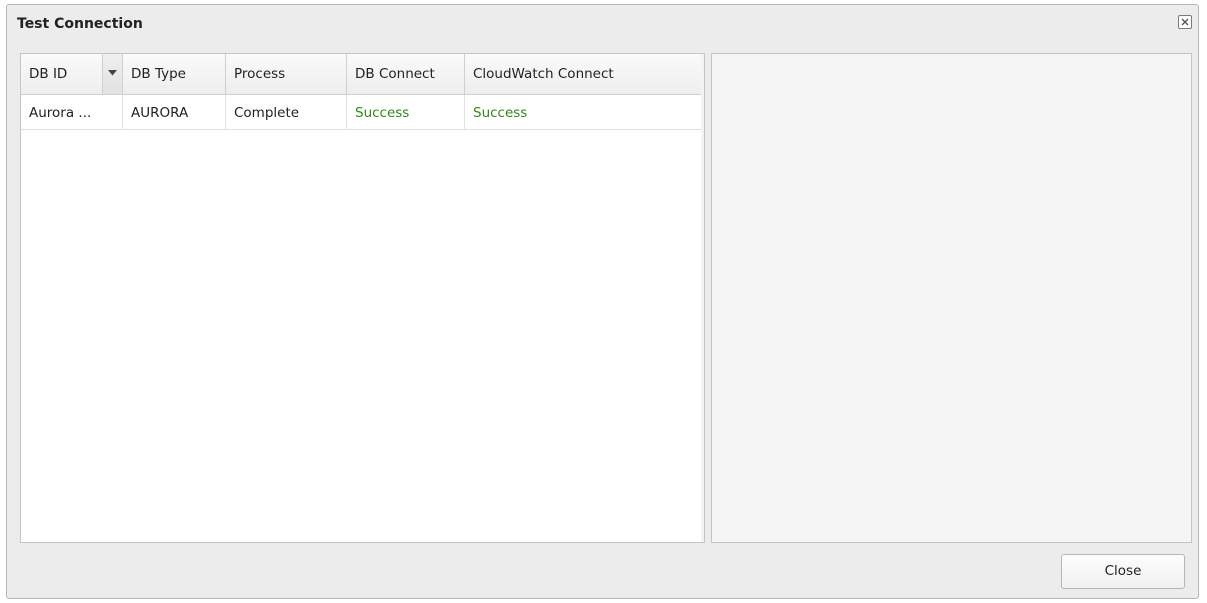 The image size is (1207, 603). I want to click on column-menu-trigger, so click(112, 74).